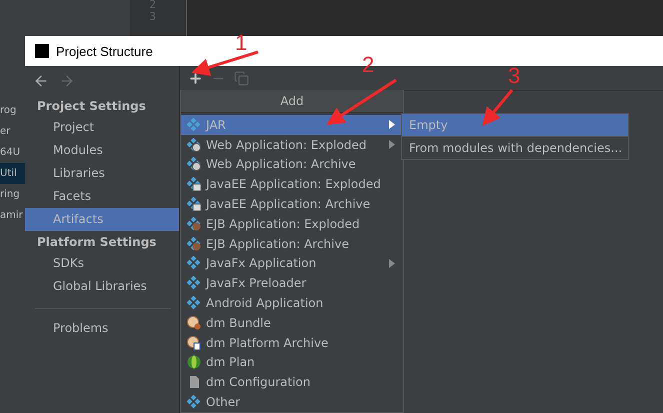  What do you see at coordinates (292, 101) in the screenshot?
I see `popup-title: Add` at bounding box center [292, 101].